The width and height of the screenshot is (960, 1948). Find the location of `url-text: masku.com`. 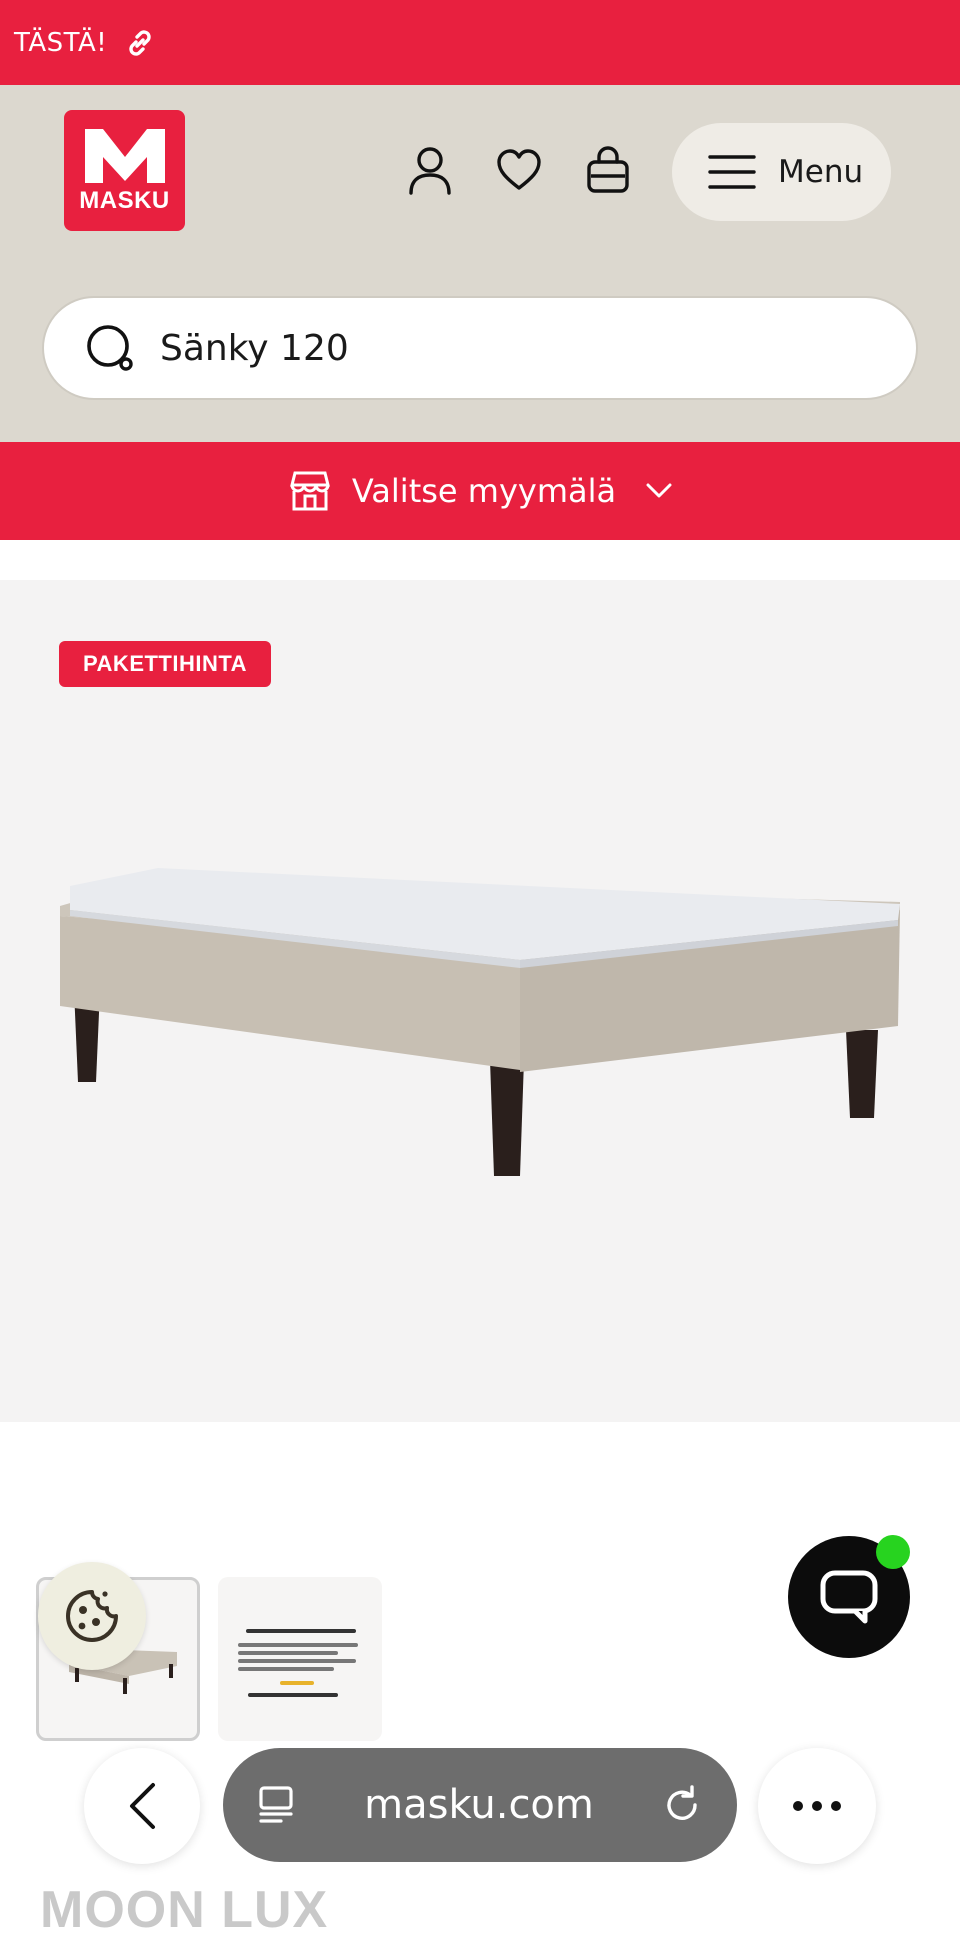

url-text: masku.com is located at coordinates (479, 1805).